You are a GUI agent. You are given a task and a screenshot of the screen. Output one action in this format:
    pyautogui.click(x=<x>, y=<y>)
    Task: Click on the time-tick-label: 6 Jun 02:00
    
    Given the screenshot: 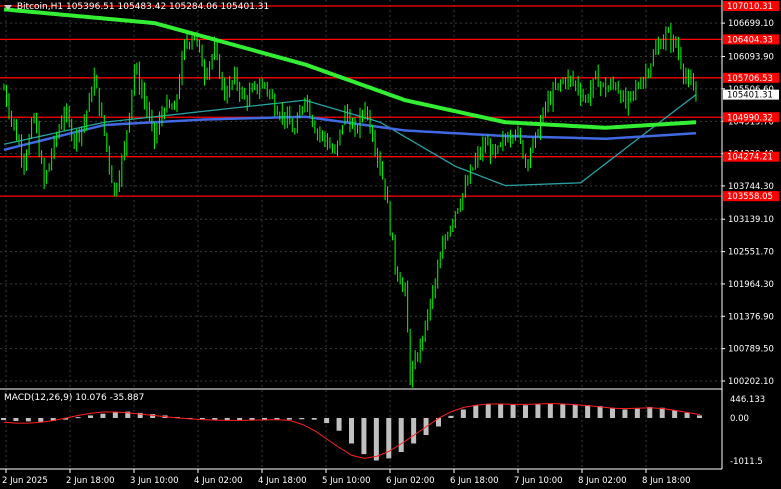 What is the action you would take?
    pyautogui.click(x=410, y=481)
    